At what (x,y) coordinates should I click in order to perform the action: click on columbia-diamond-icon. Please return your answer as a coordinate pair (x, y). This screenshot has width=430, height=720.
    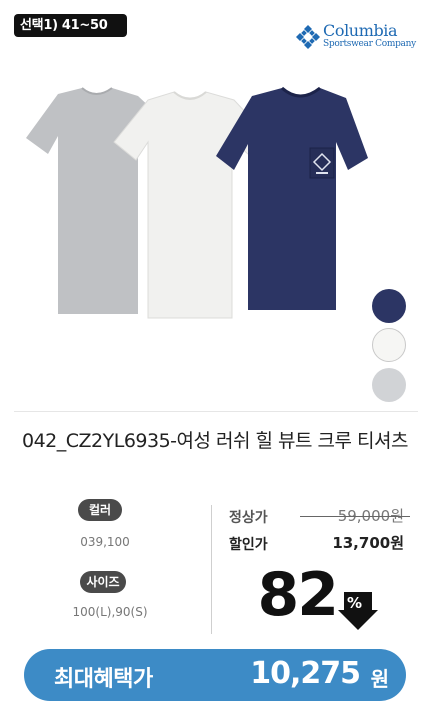
    Looking at the image, I should click on (308, 37).